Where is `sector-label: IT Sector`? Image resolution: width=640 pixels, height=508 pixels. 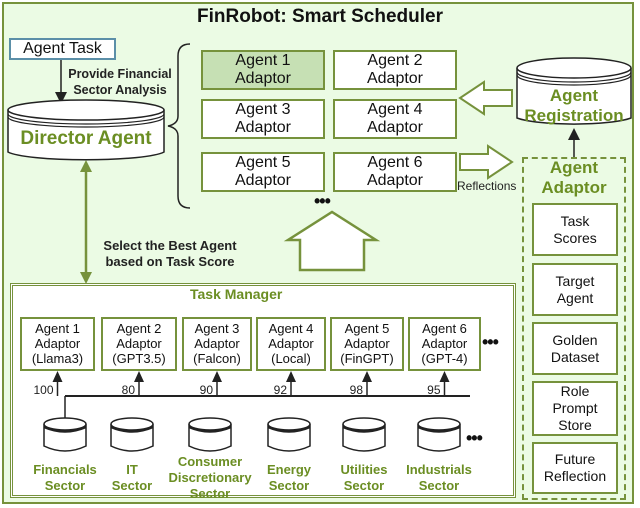 sector-label: IT Sector is located at coordinates (132, 478).